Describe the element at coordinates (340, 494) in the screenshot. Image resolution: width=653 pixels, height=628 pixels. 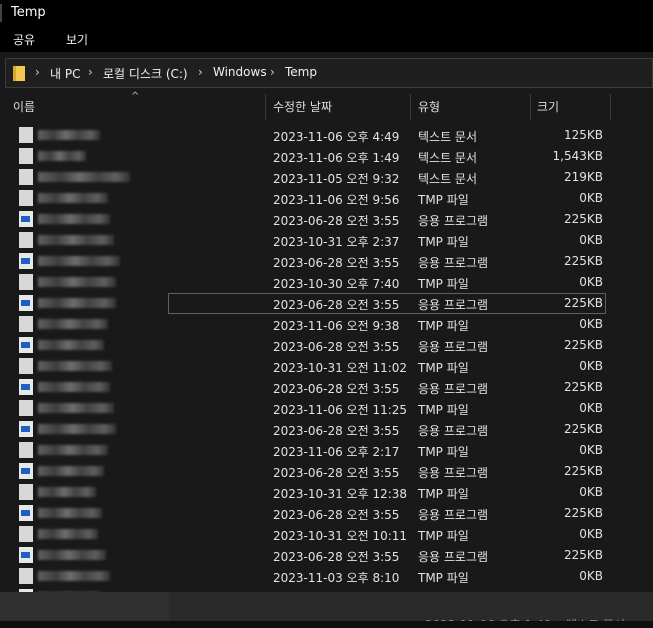
I see `cell-modified: 2023-10-31 오후 12:38` at that location.